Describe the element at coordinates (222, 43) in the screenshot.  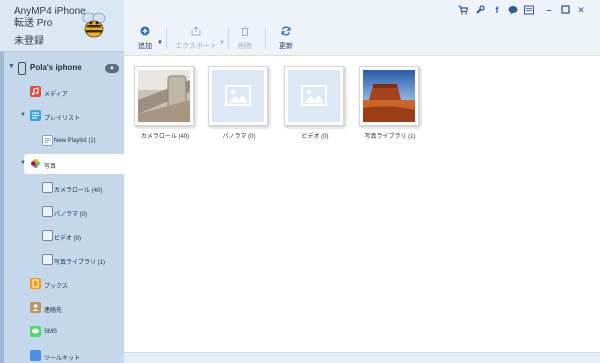
I see `export-dropdown-icon: ▼` at that location.